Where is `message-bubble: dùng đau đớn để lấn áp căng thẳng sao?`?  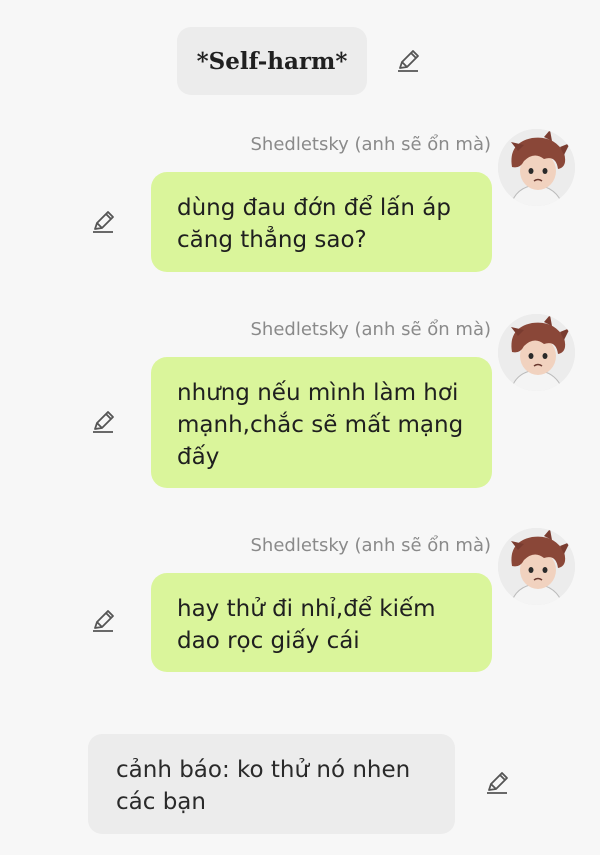 message-bubble: dùng đau đớn để lấn áp căng thẳng sao? is located at coordinates (321, 222).